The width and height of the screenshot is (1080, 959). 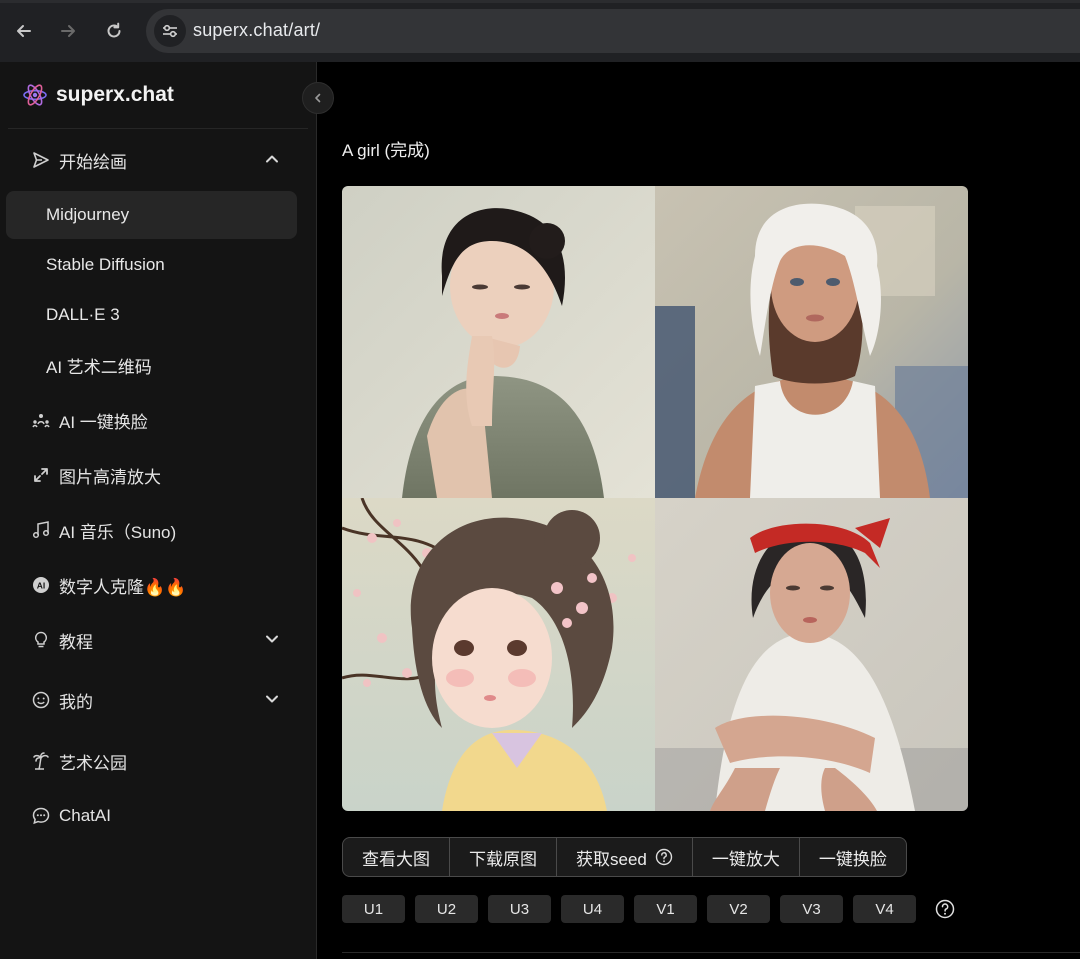 What do you see at coordinates (110, 477) in the screenshot?
I see `sidebar-item-label: 图片高清放大` at bounding box center [110, 477].